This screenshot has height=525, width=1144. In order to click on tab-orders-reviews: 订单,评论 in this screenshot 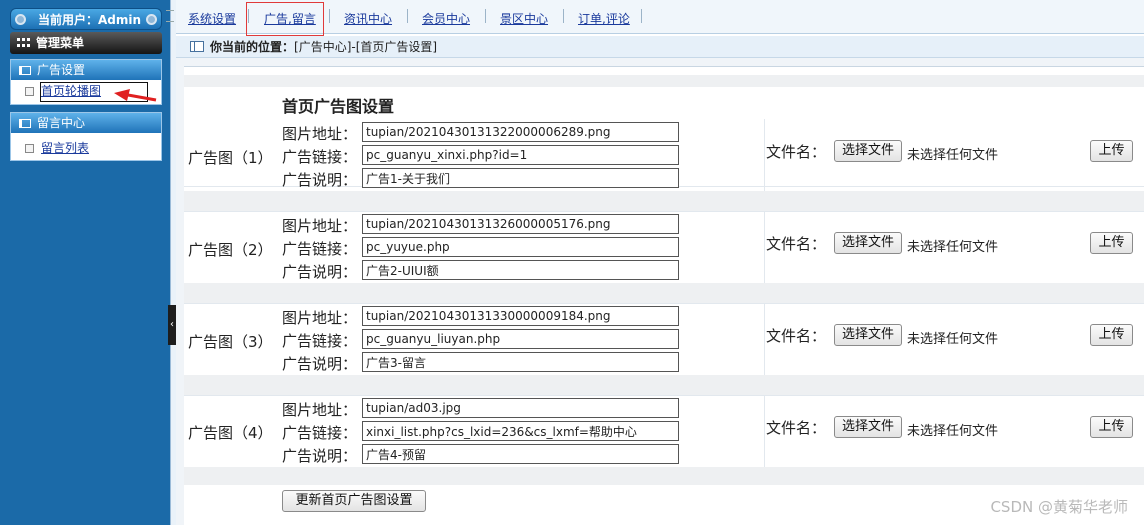, I will do `click(604, 18)`.